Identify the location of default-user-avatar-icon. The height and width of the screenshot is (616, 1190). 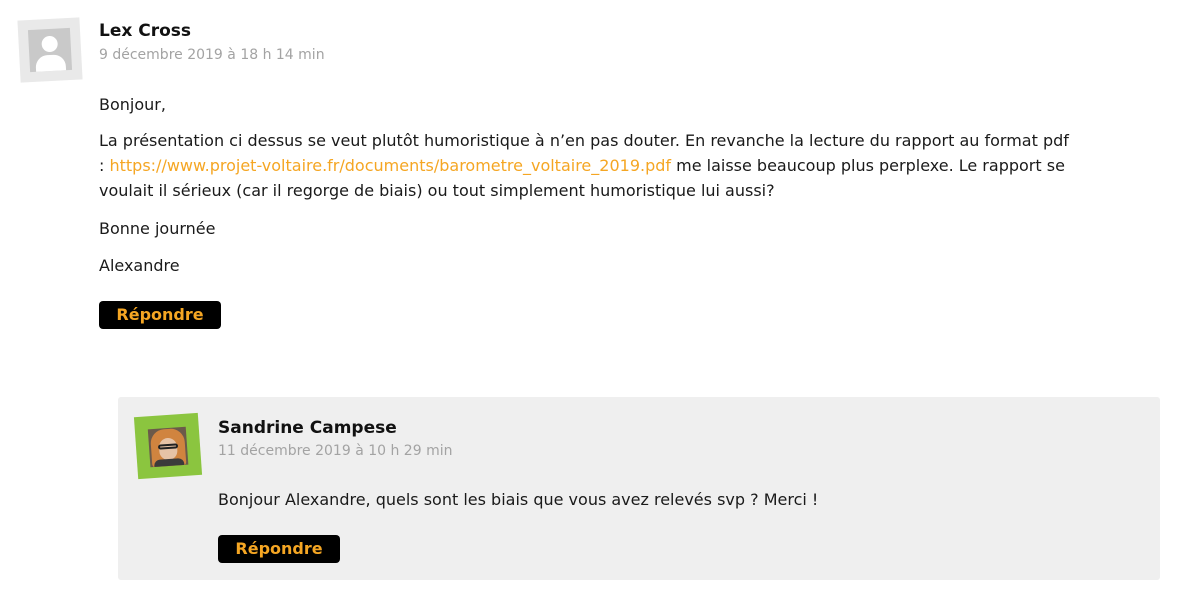
(50, 50).